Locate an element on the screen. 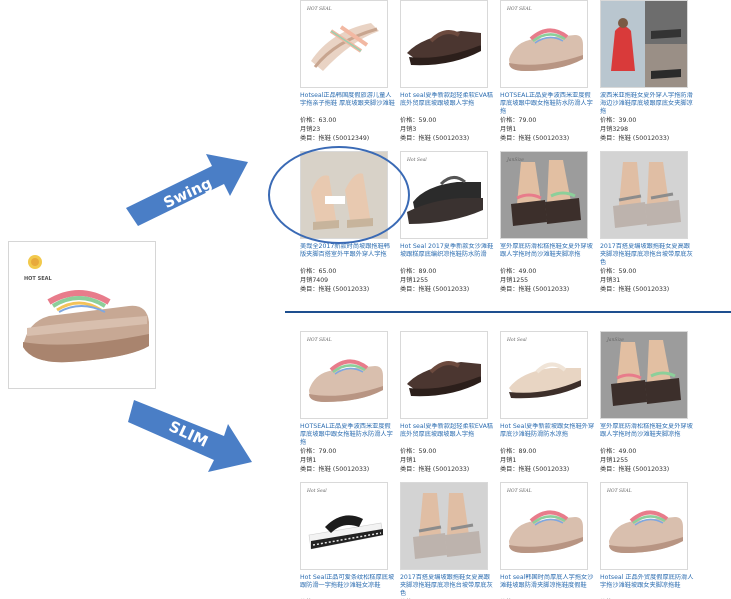 The image size is (731, 599). product-monthly-sales: 月销31 is located at coordinates (610, 280).